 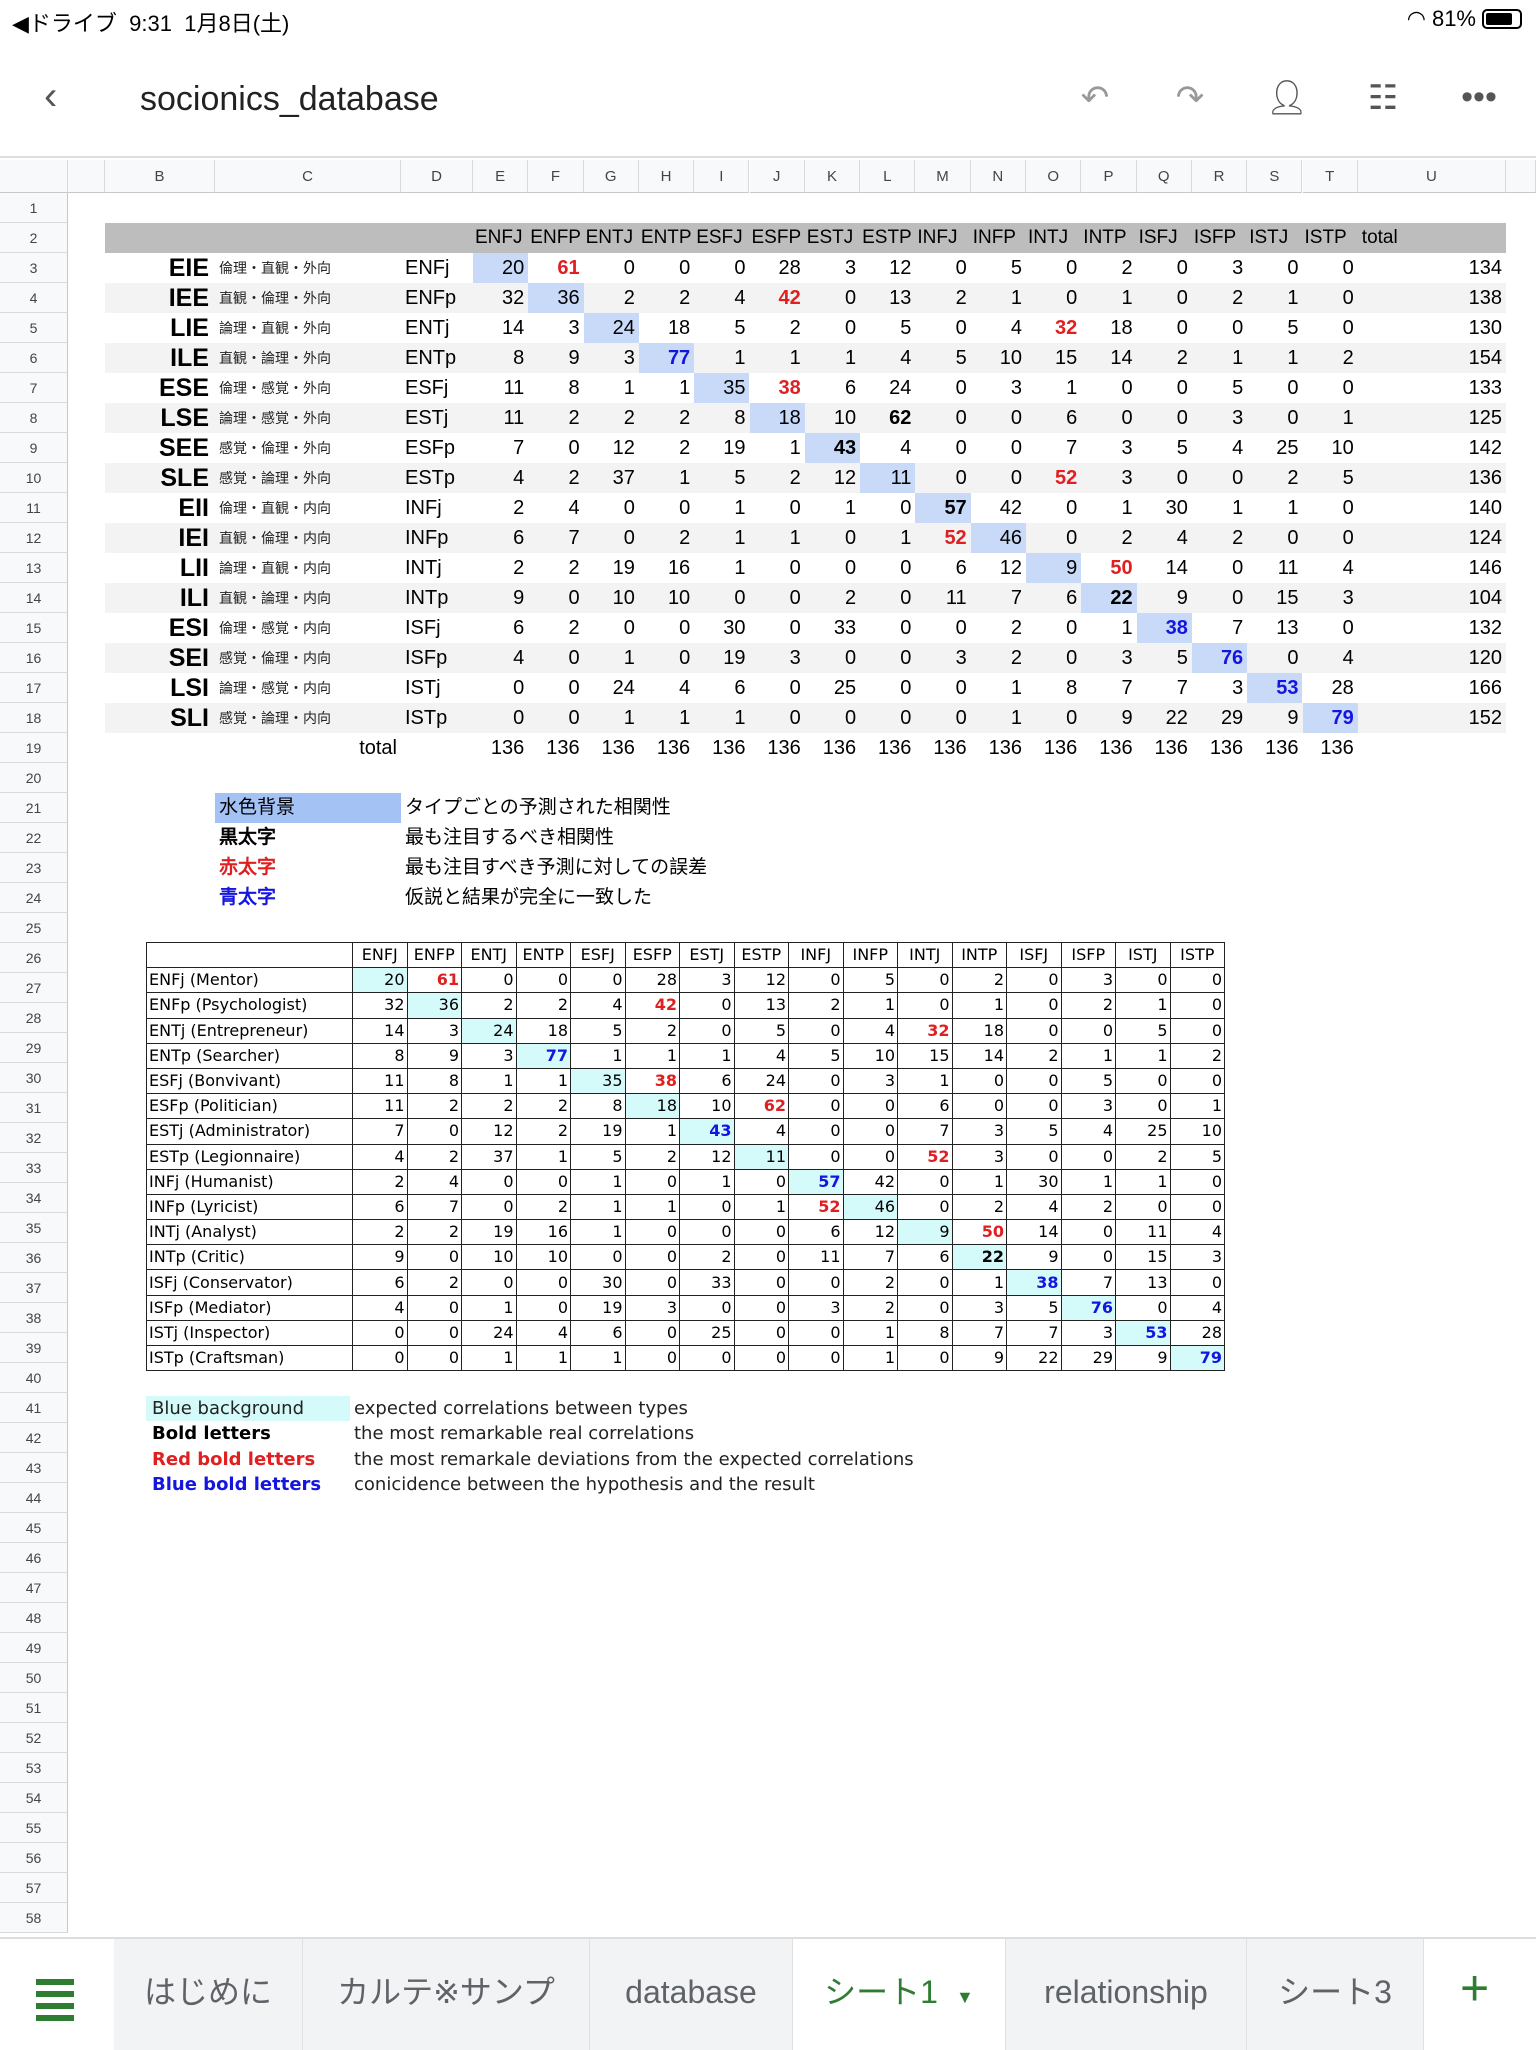 I want to click on row-total: 134, so click(x=1432, y=268).